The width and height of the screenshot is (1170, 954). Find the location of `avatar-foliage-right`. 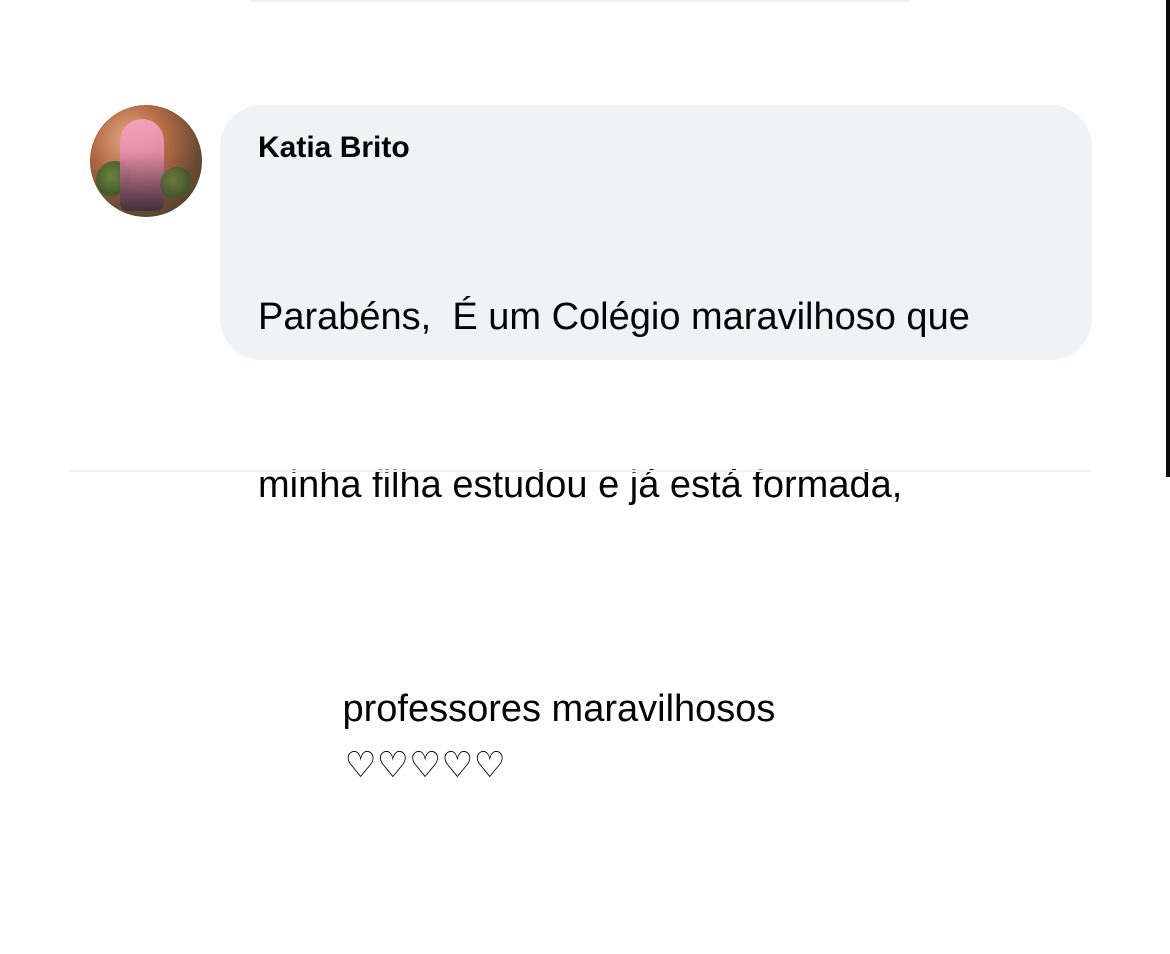

avatar-foliage-right is located at coordinates (177, 184).